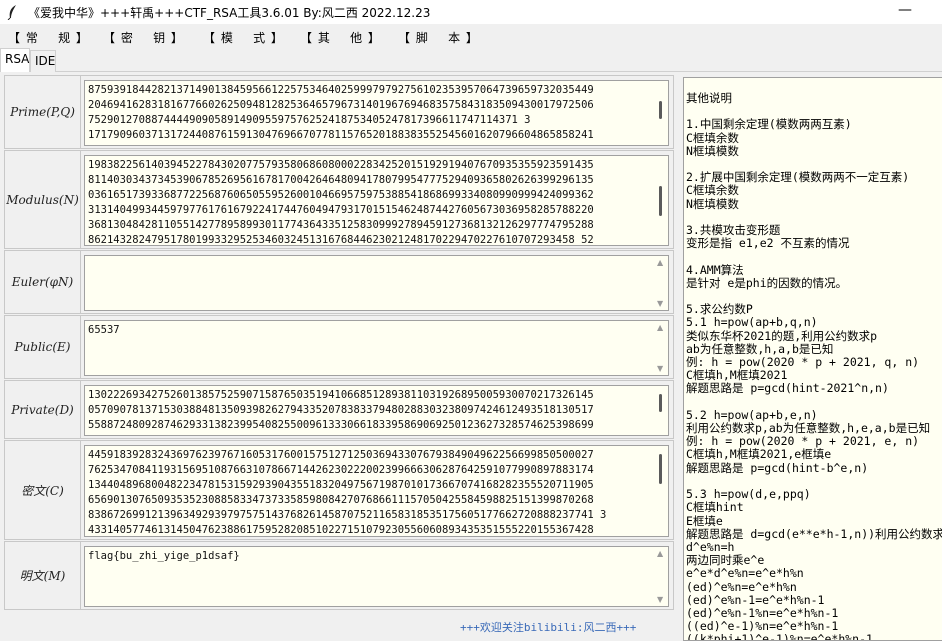 The image size is (942, 641). Describe the element at coordinates (340, 37) in the screenshot. I see `menu-other: 【 其 他 】` at that location.